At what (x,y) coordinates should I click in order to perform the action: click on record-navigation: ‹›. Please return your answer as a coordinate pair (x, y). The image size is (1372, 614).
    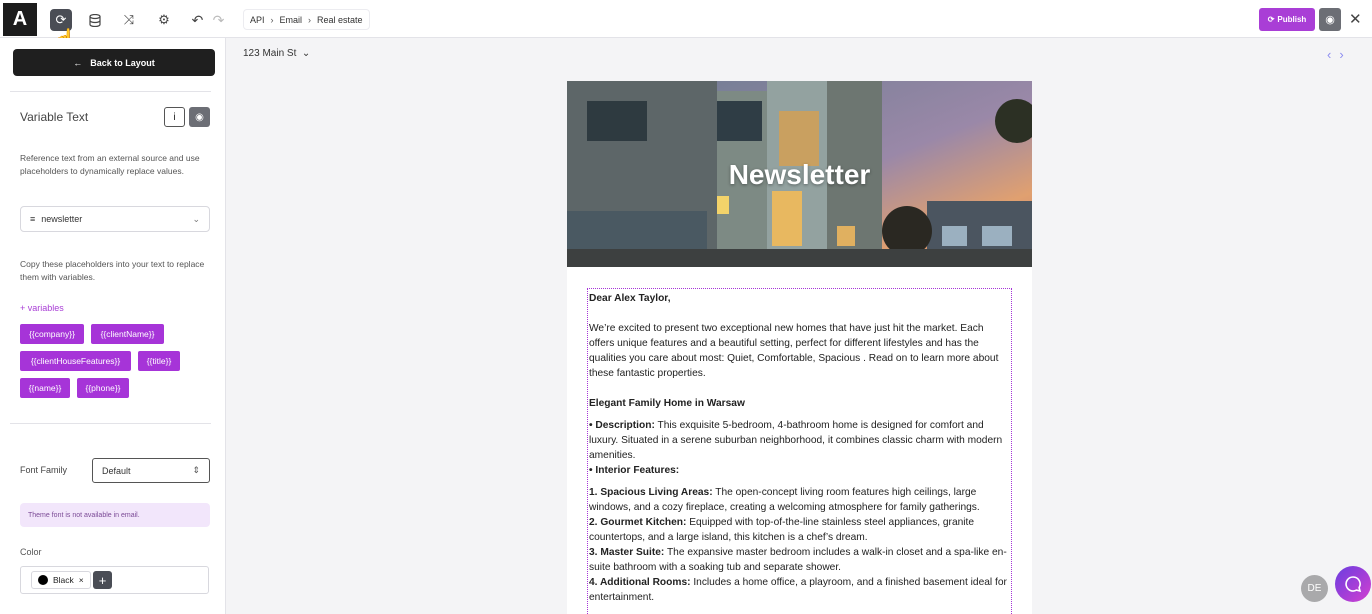
    Looking at the image, I should click on (1339, 54).